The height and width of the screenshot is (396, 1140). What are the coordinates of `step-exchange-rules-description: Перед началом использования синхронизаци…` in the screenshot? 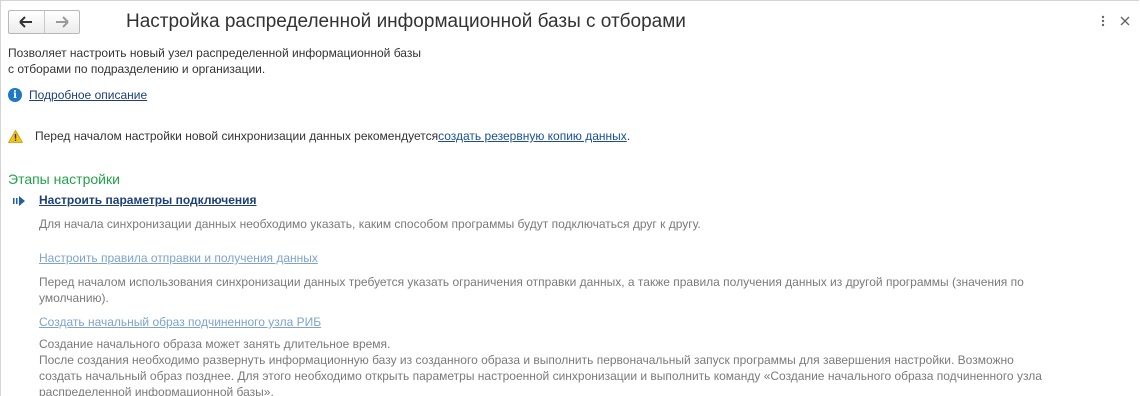 It's located at (579, 290).